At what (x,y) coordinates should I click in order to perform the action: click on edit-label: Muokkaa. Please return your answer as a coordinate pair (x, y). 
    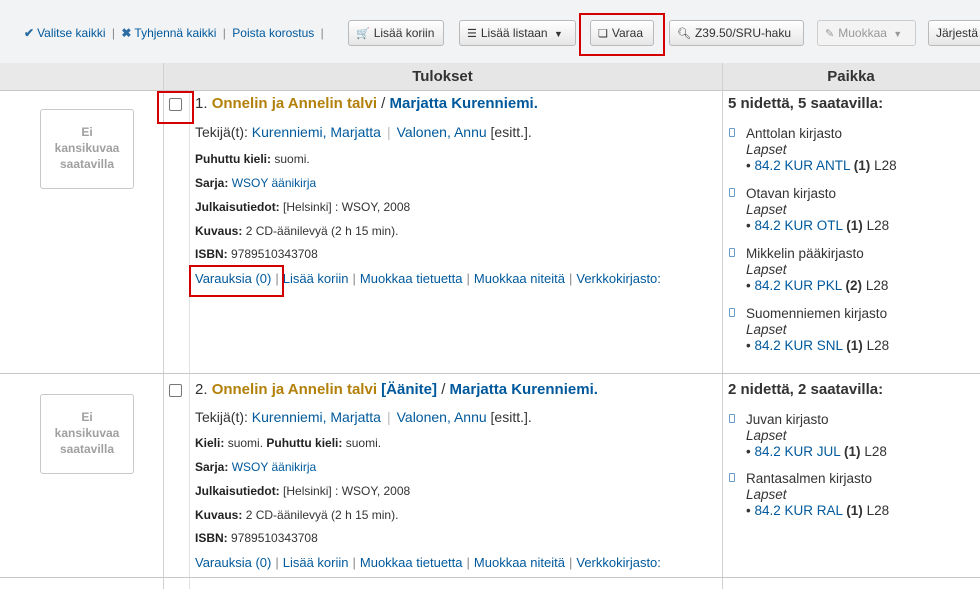
    Looking at the image, I should click on (862, 33).